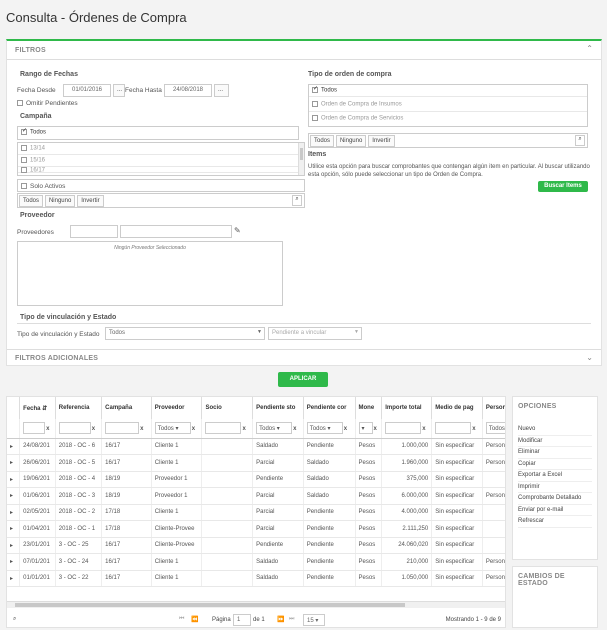 The width and height of the screenshot is (607, 630). Describe the element at coordinates (495, 428) in the screenshot. I see `personal-filter-select: Todos ▾` at that location.